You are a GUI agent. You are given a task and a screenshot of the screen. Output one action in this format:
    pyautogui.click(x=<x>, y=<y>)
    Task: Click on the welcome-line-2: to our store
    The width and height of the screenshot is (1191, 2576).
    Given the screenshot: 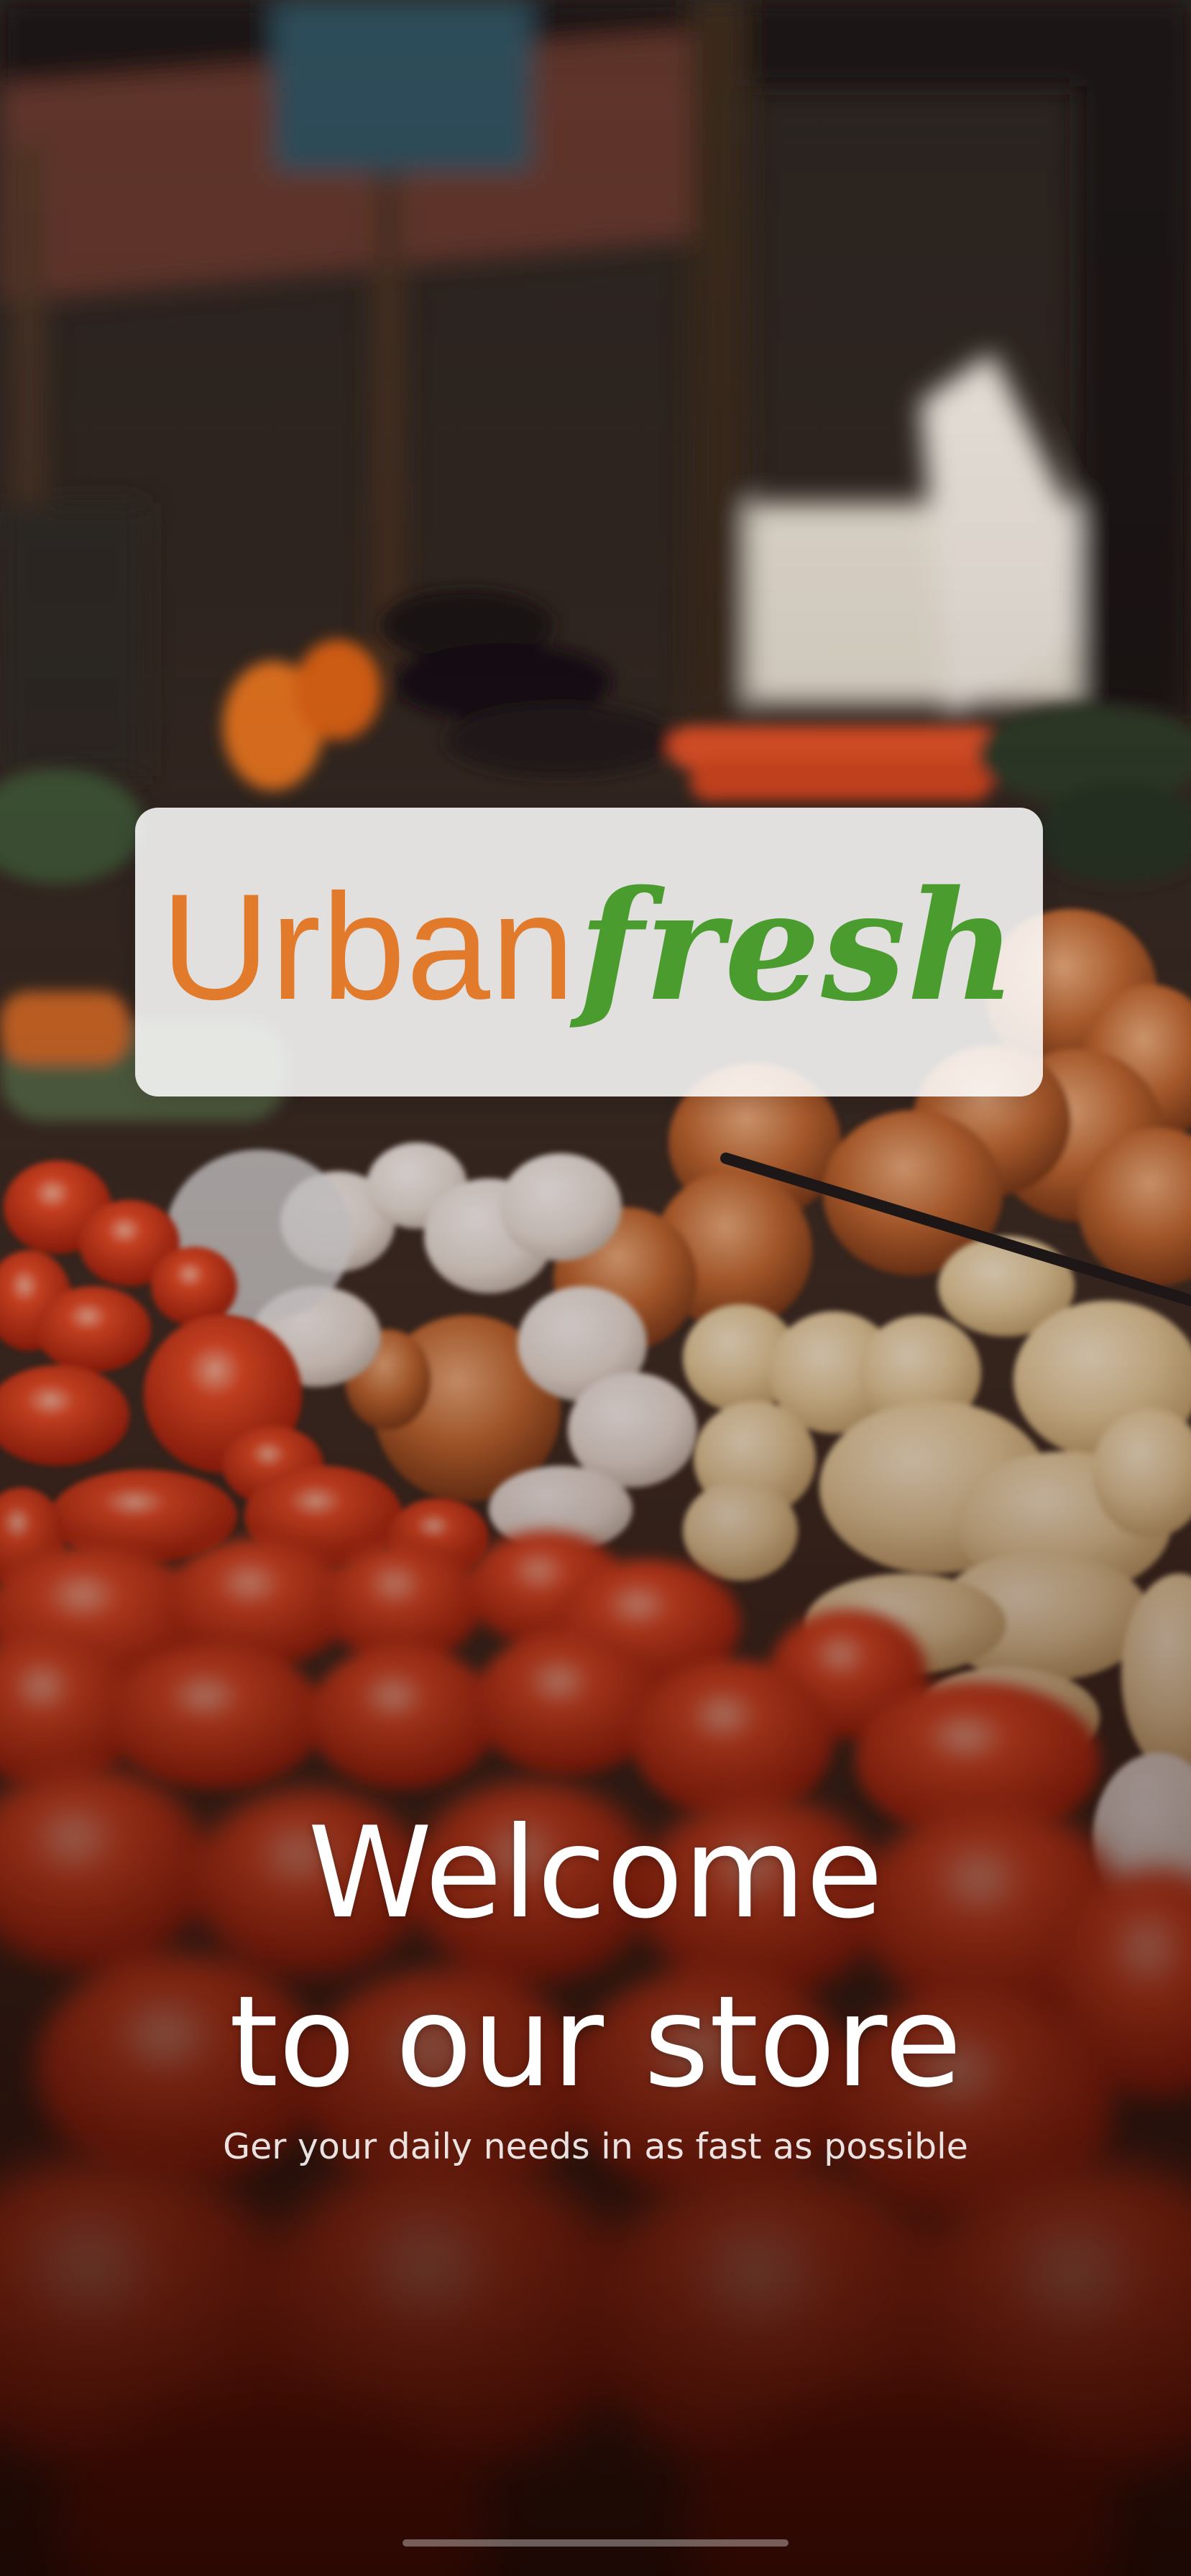 What is the action you would take?
    pyautogui.click(x=595, y=2042)
    